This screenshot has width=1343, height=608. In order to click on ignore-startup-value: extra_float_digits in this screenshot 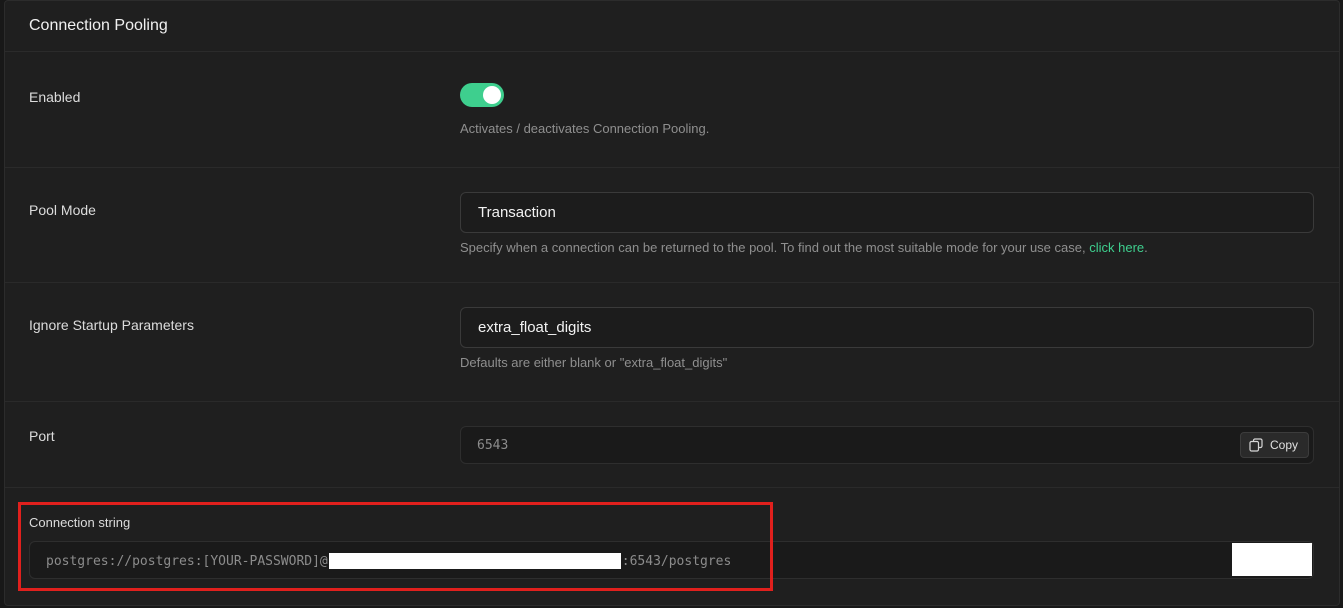, I will do `click(535, 327)`.